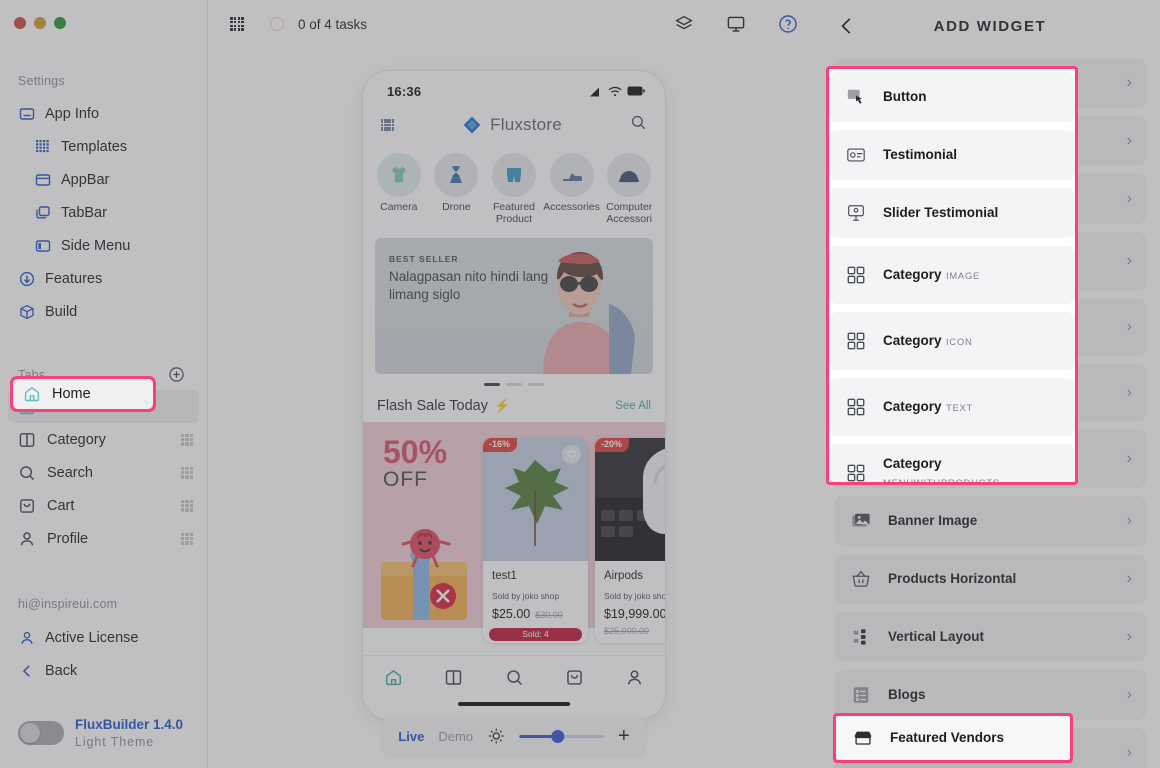 Image resolution: width=1160 pixels, height=768 pixels. Describe the element at coordinates (920, 154) in the screenshot. I see `widget-title: Testimonial` at that location.